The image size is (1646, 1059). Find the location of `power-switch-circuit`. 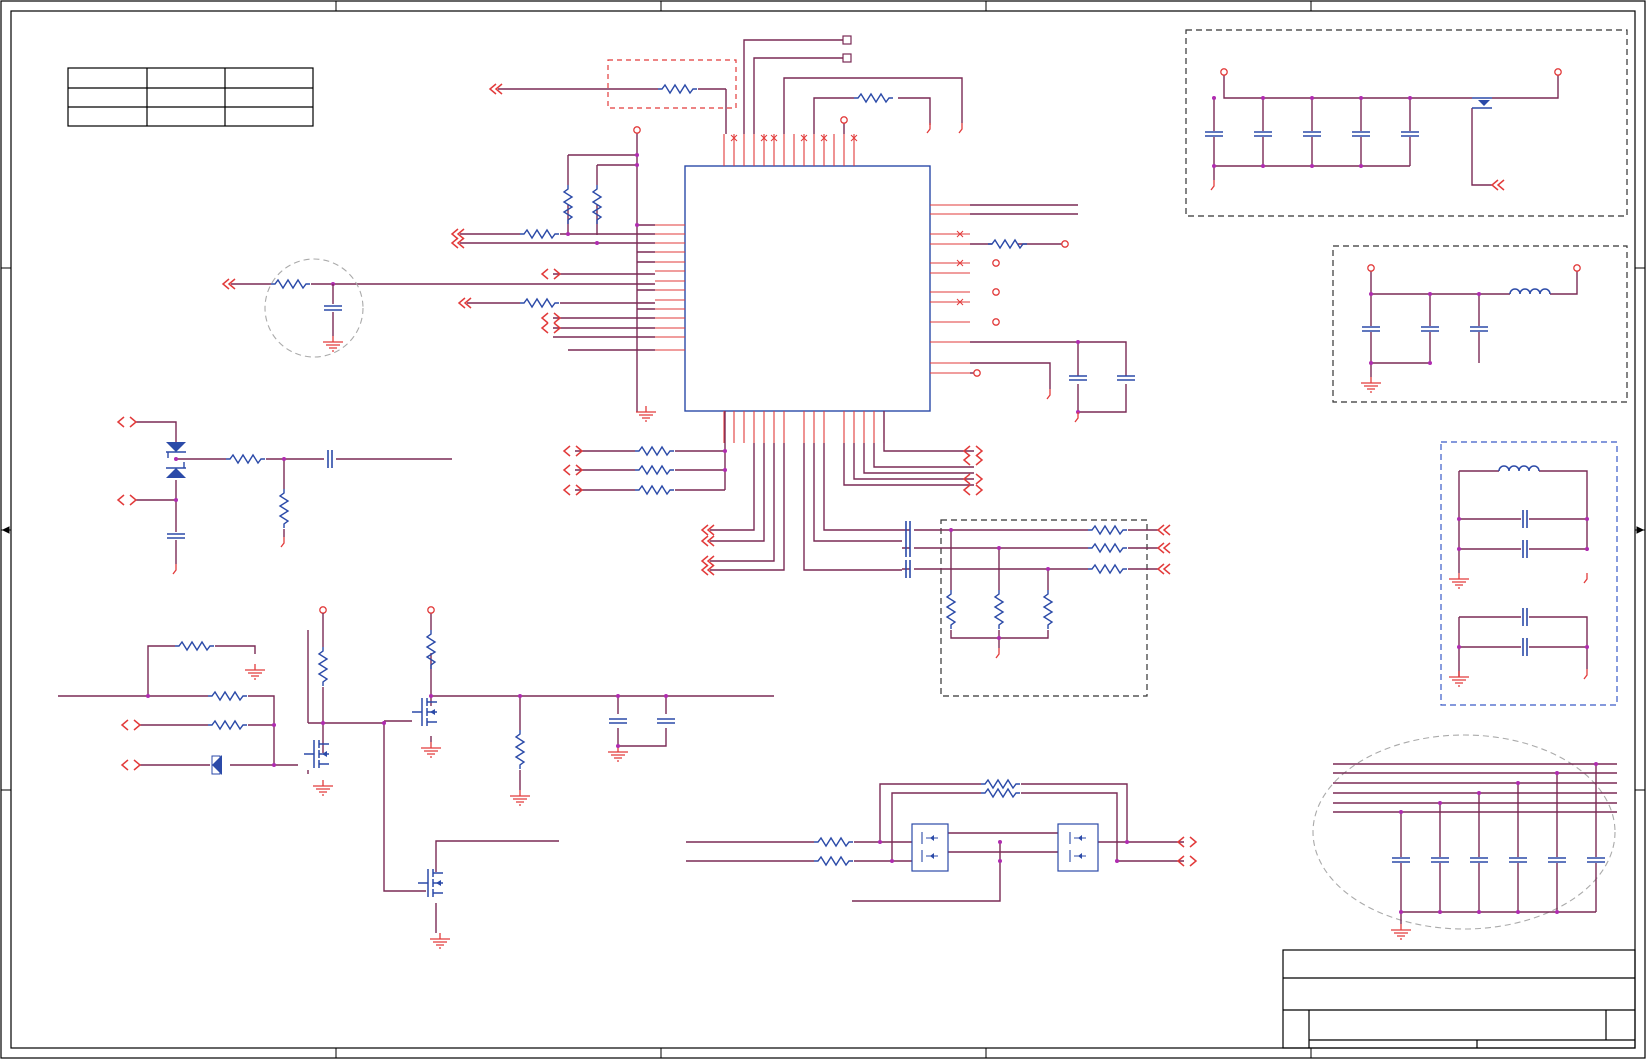

power-switch-circuit is located at coordinates (416, 777).